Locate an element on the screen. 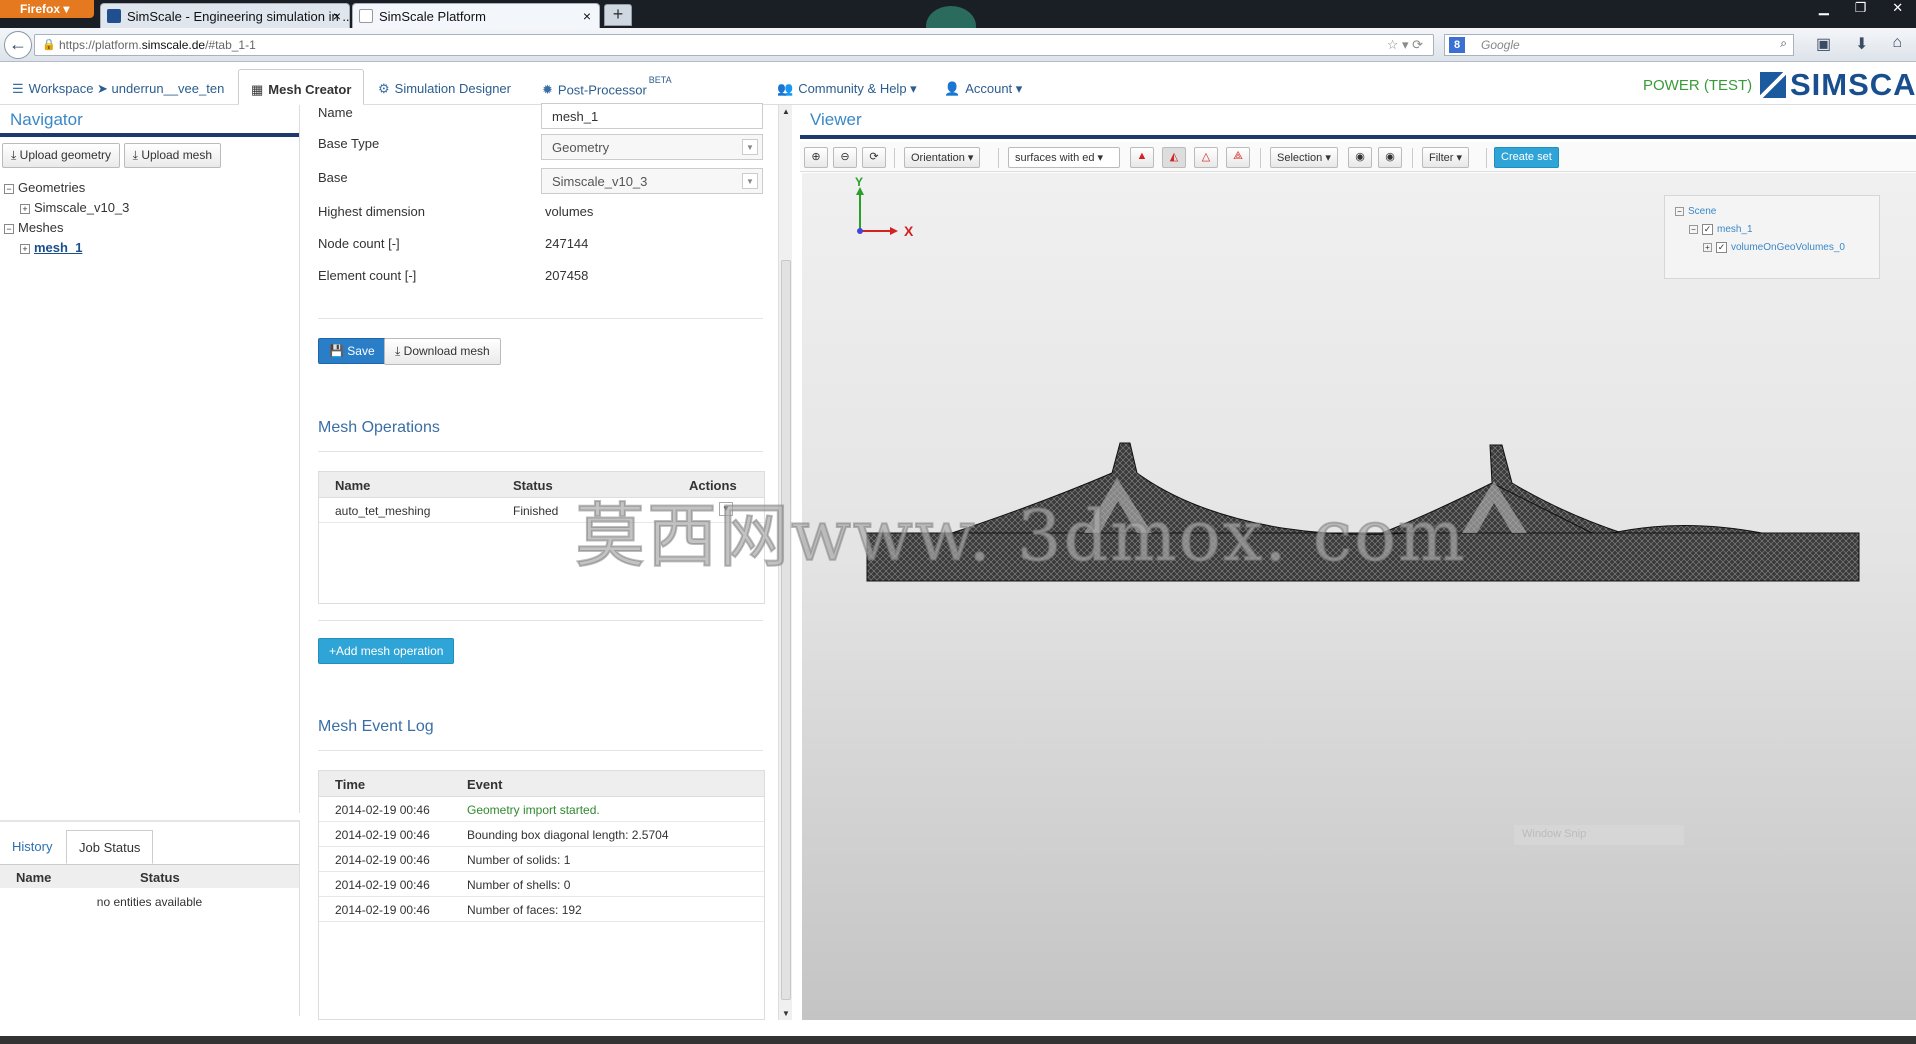 The height and width of the screenshot is (1044, 1916). tab-mesh-creator: ▦ Mesh Creator is located at coordinates (301, 87).